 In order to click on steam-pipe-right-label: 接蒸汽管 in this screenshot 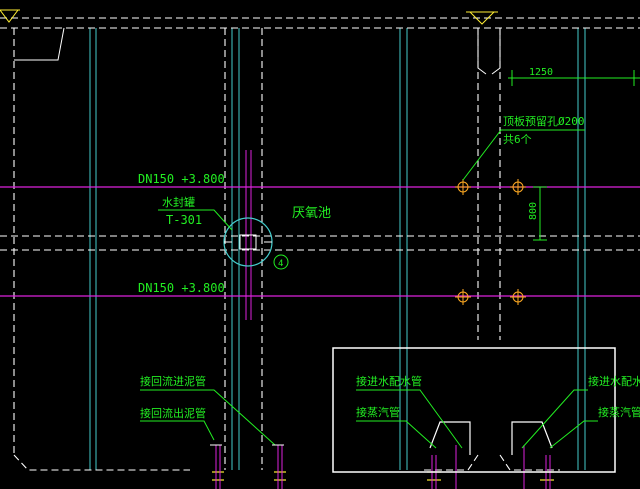, I will do `click(619, 412)`.